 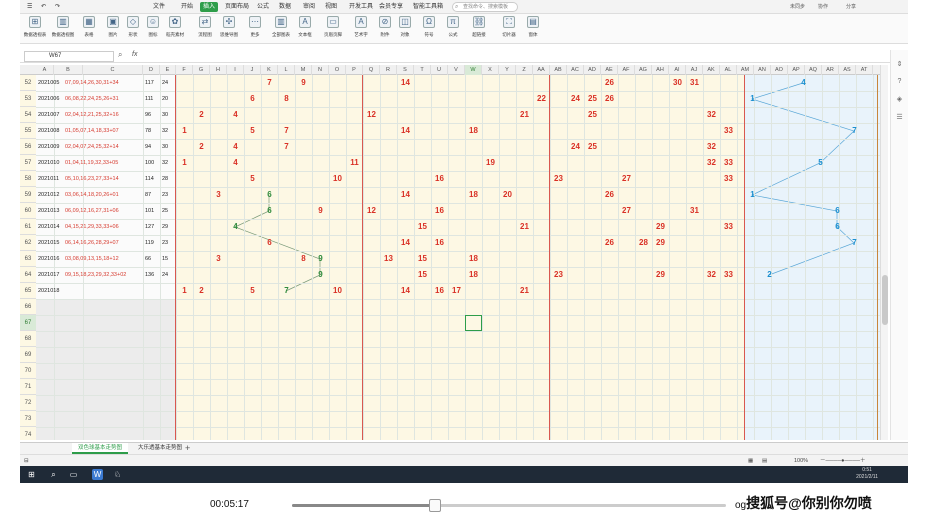 I want to click on column-header: R, so click(x=388, y=70).